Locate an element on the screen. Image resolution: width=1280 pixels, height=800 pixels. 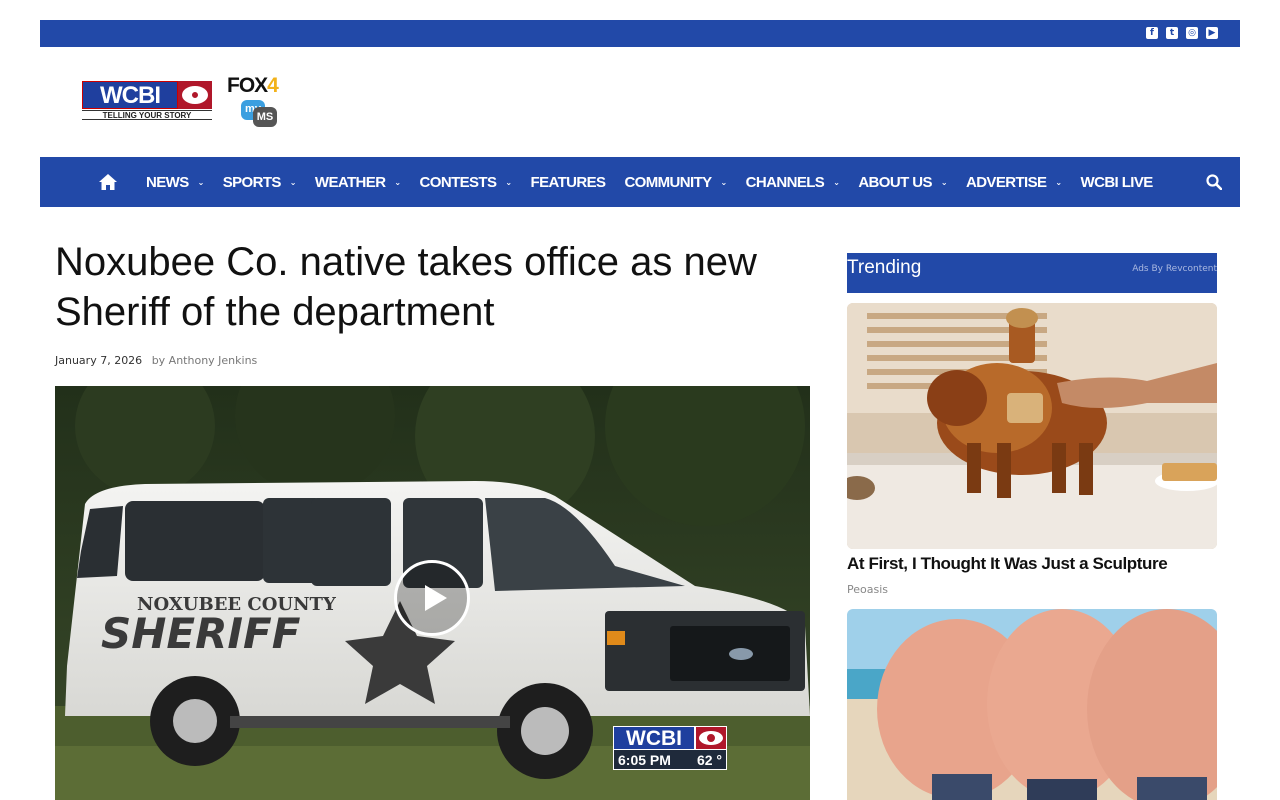
wcbi-logo: WCBI TELLING YOUR STORY is located at coordinates (147, 101).